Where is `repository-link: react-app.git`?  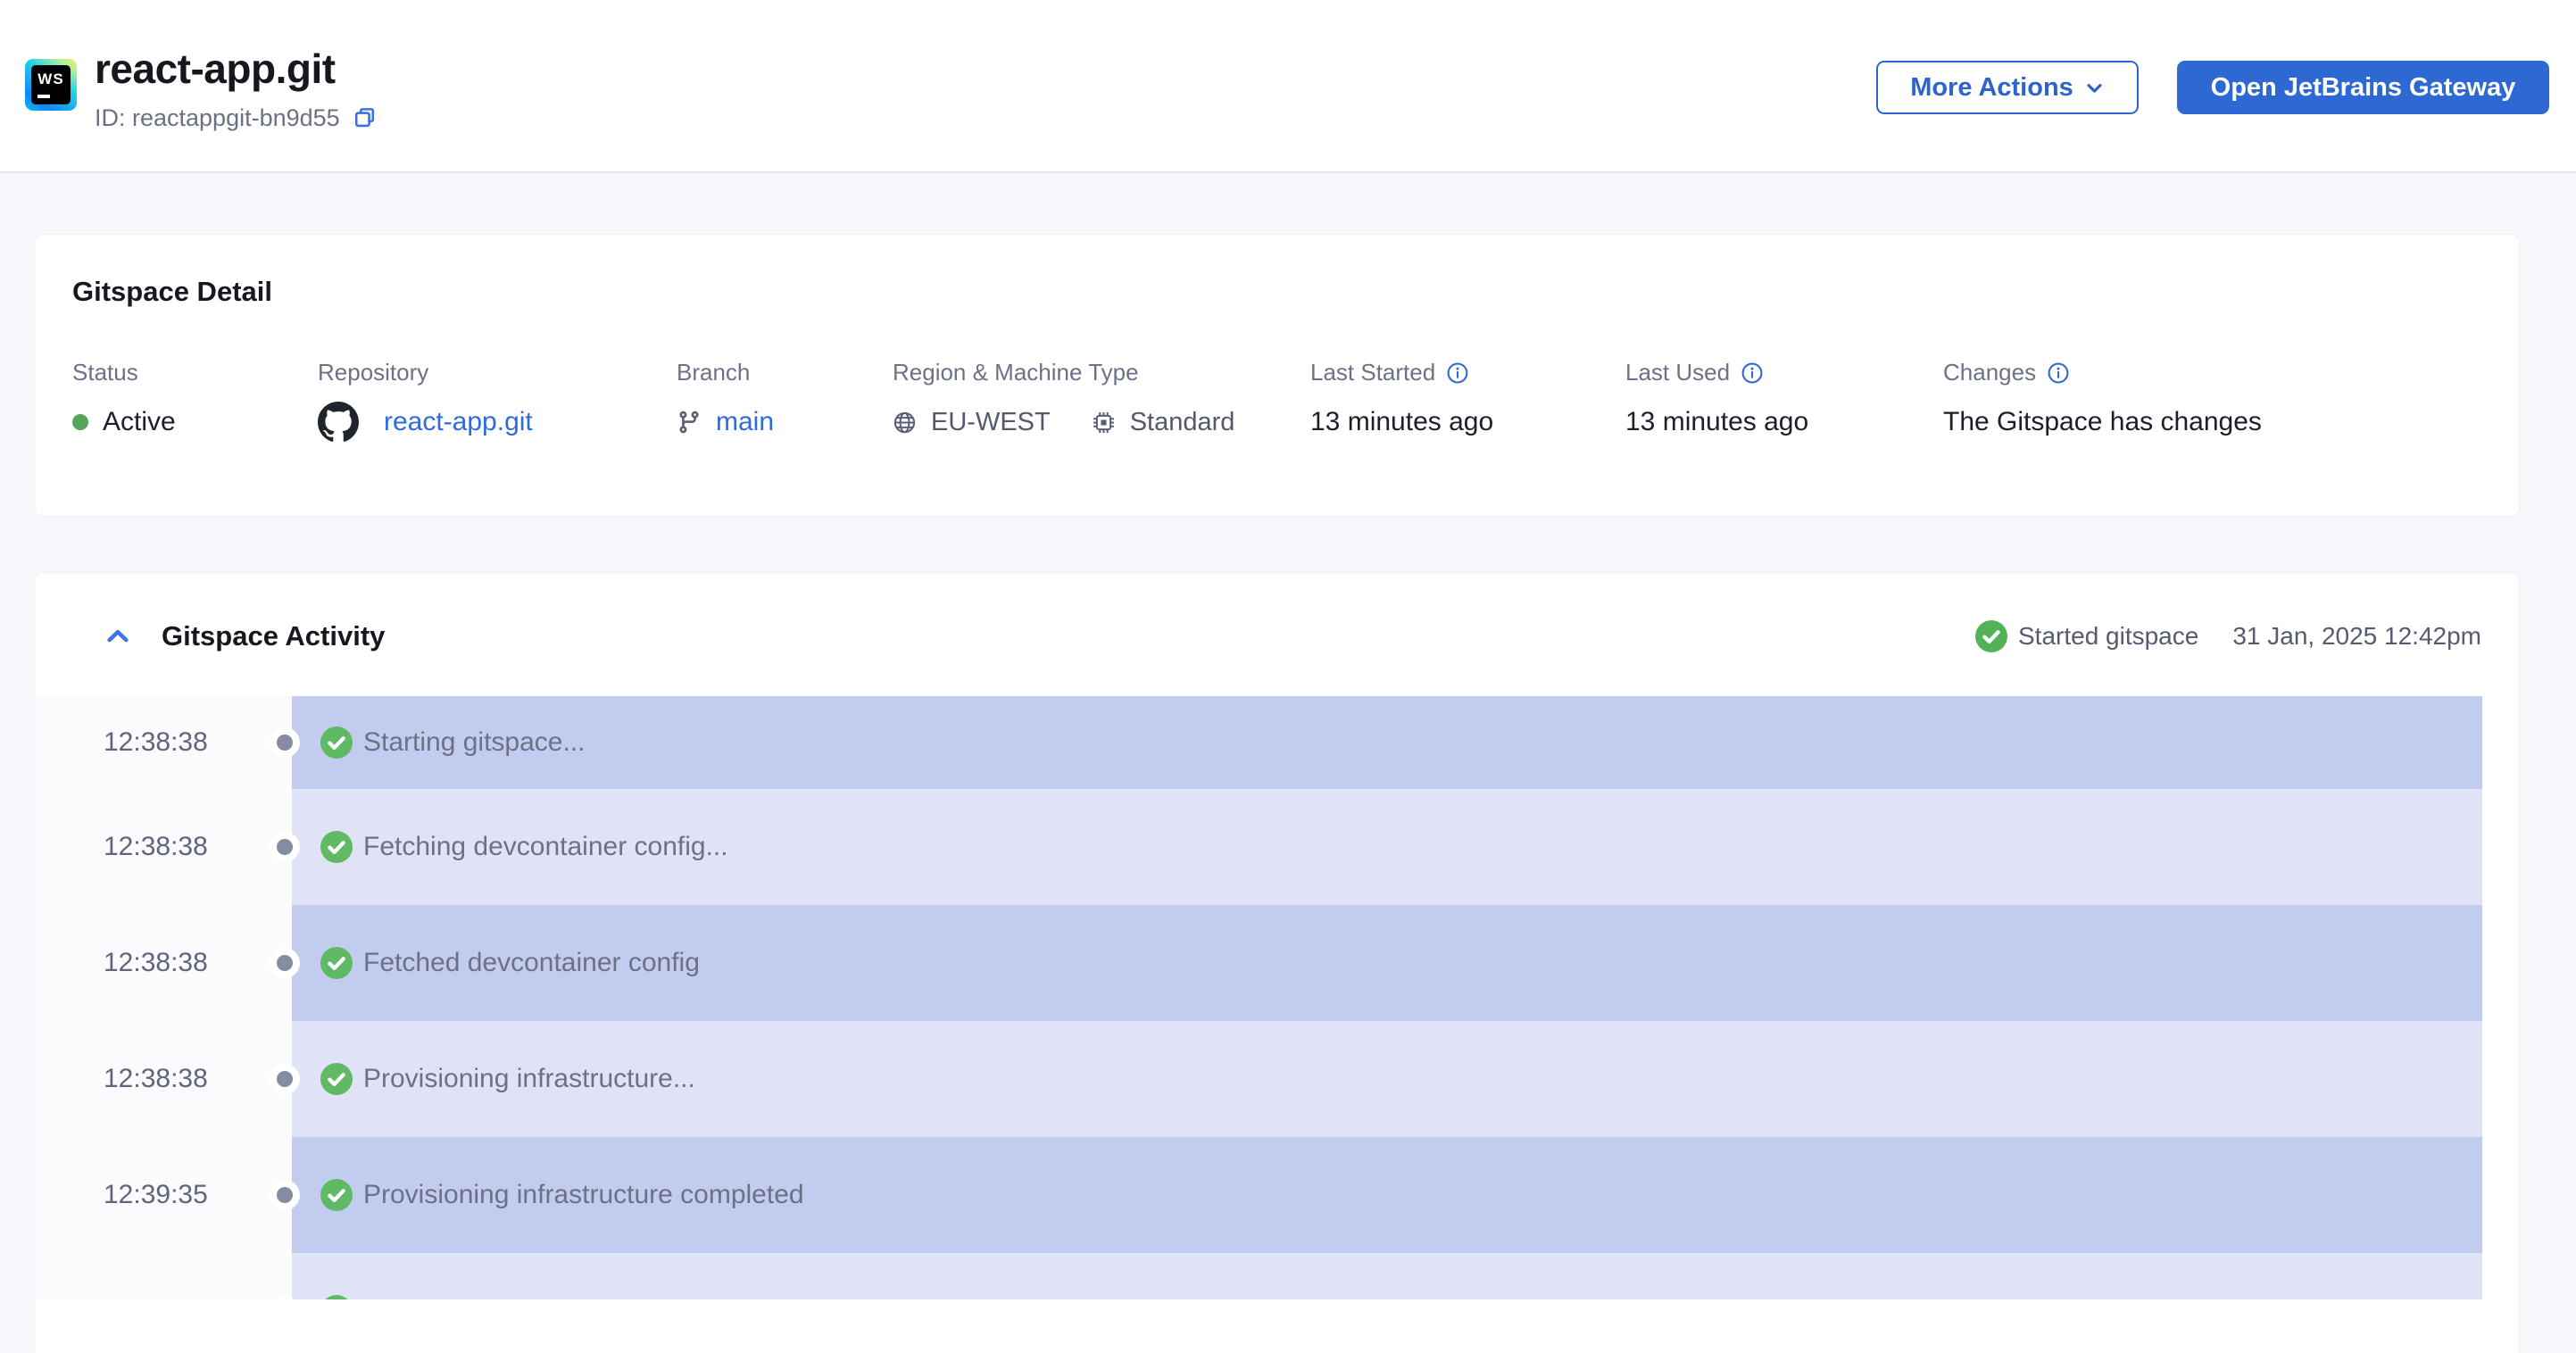 repository-link: react-app.git is located at coordinates (458, 422).